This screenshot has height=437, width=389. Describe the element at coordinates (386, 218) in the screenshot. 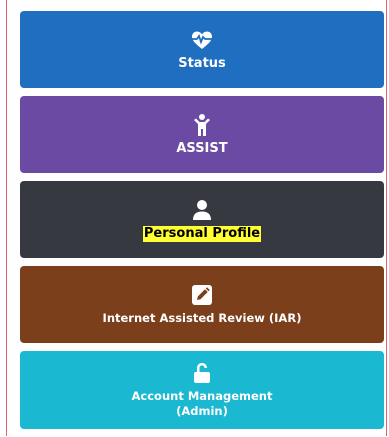

I see `frame-border-right` at that location.